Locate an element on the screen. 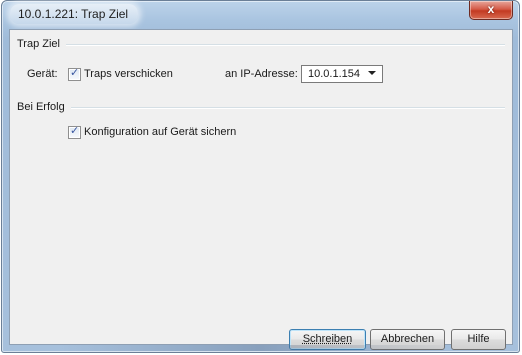  chevron-down-icon is located at coordinates (372, 73).